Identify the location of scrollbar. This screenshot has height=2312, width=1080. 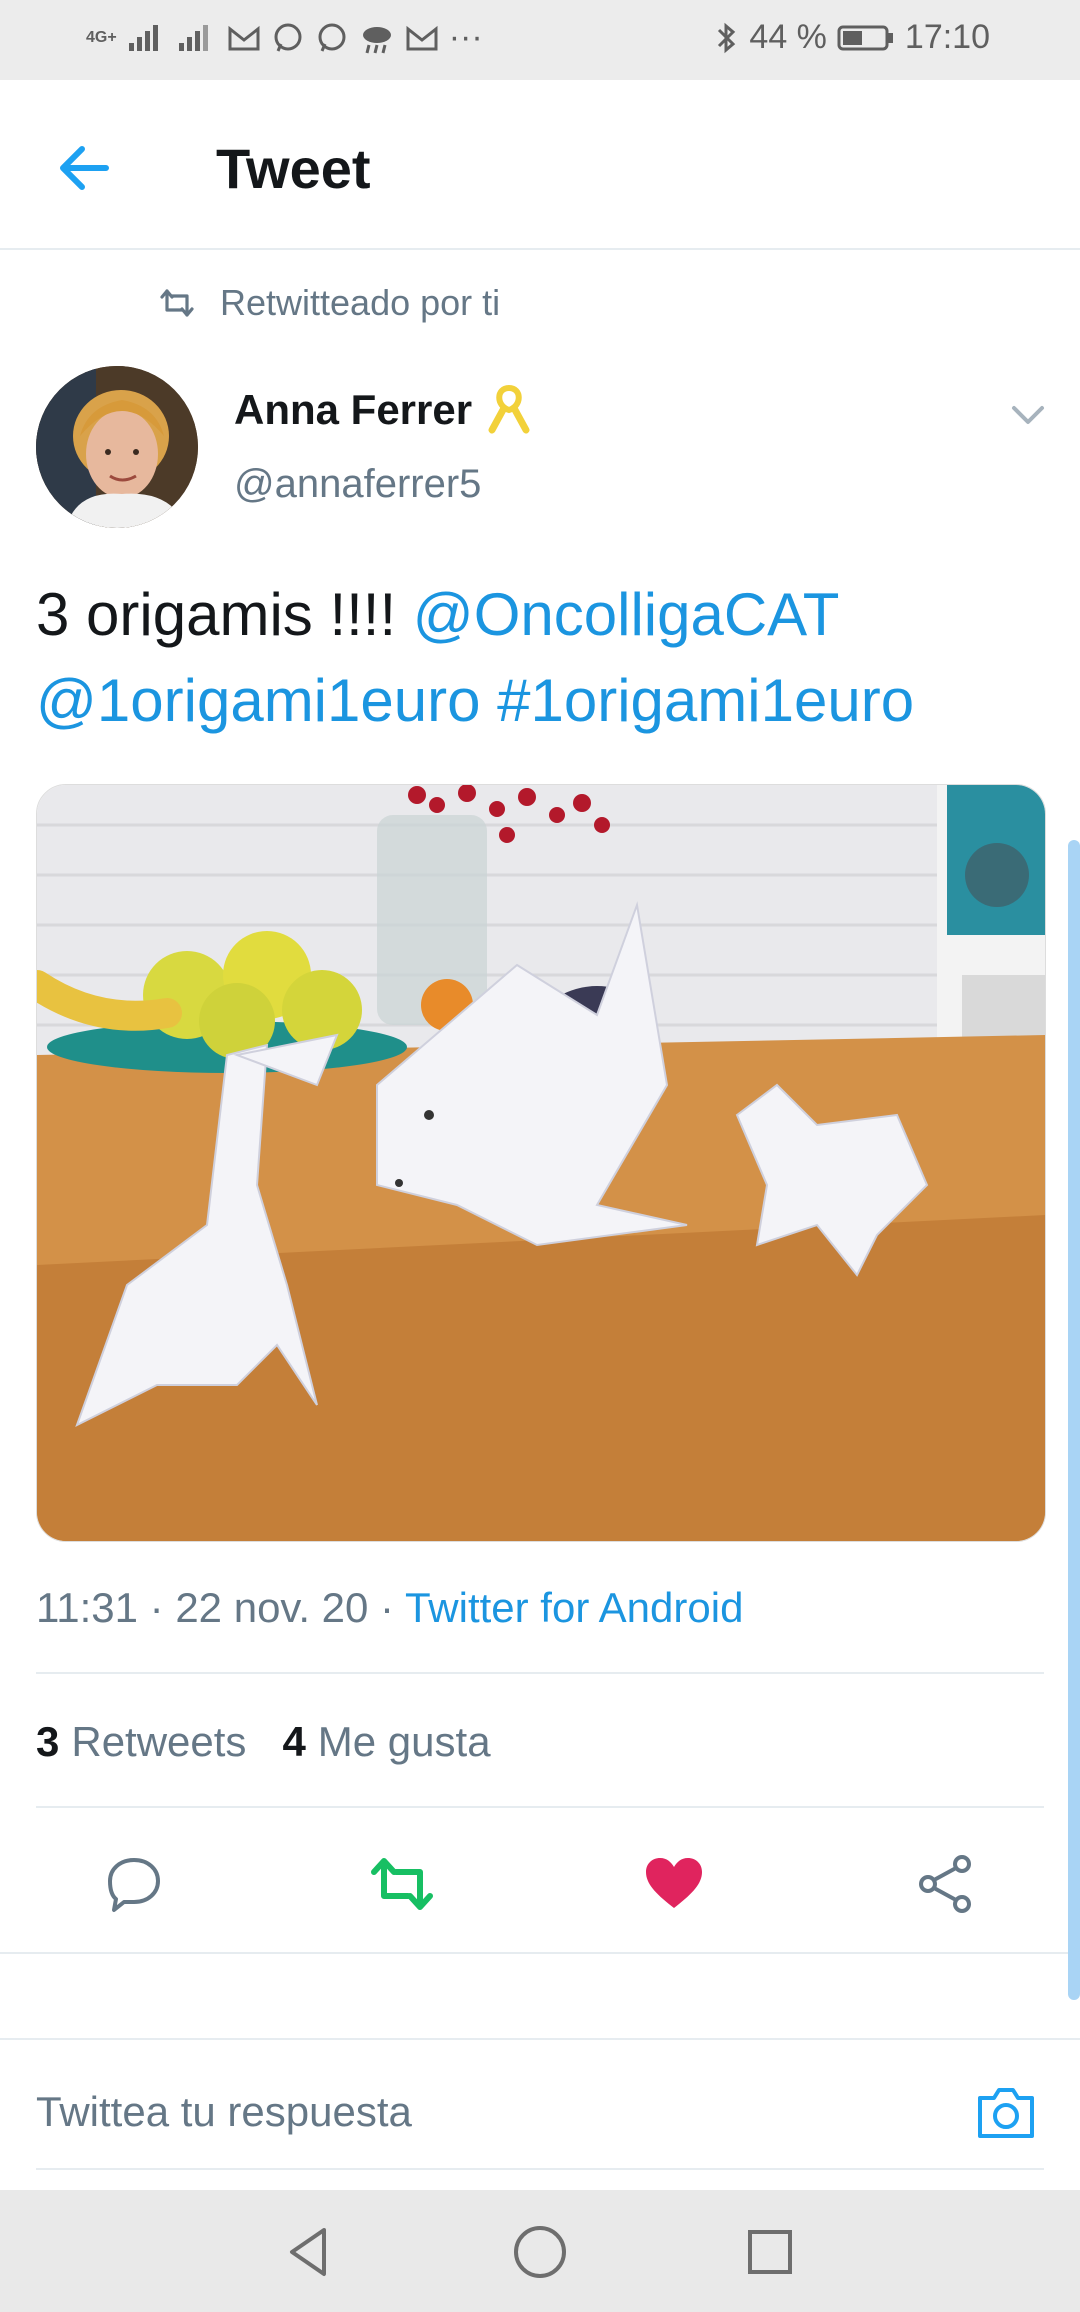
(1074, 1420).